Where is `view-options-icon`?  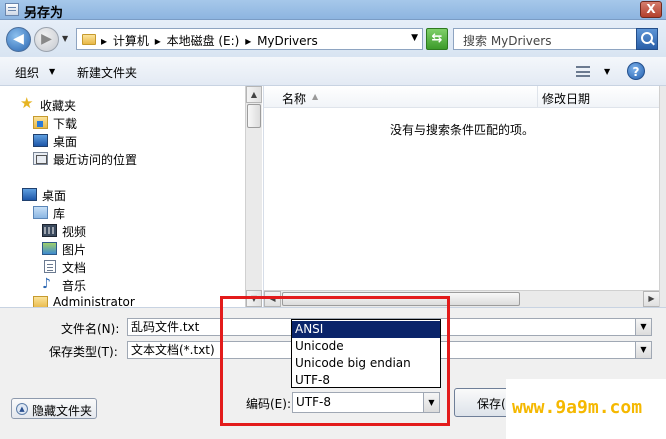 view-options-icon is located at coordinates (583, 71).